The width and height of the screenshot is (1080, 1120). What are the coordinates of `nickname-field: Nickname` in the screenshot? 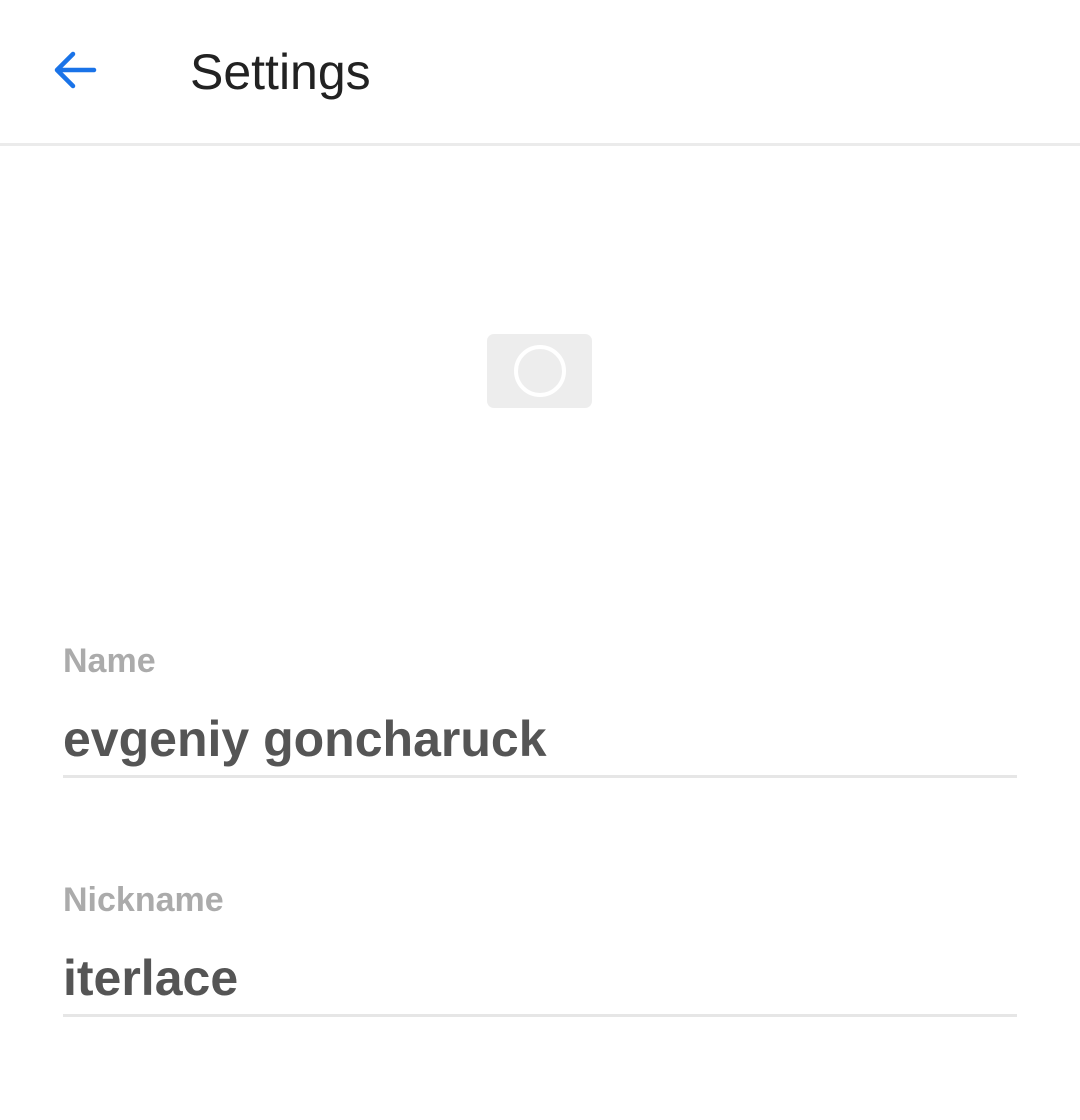 It's located at (540, 948).